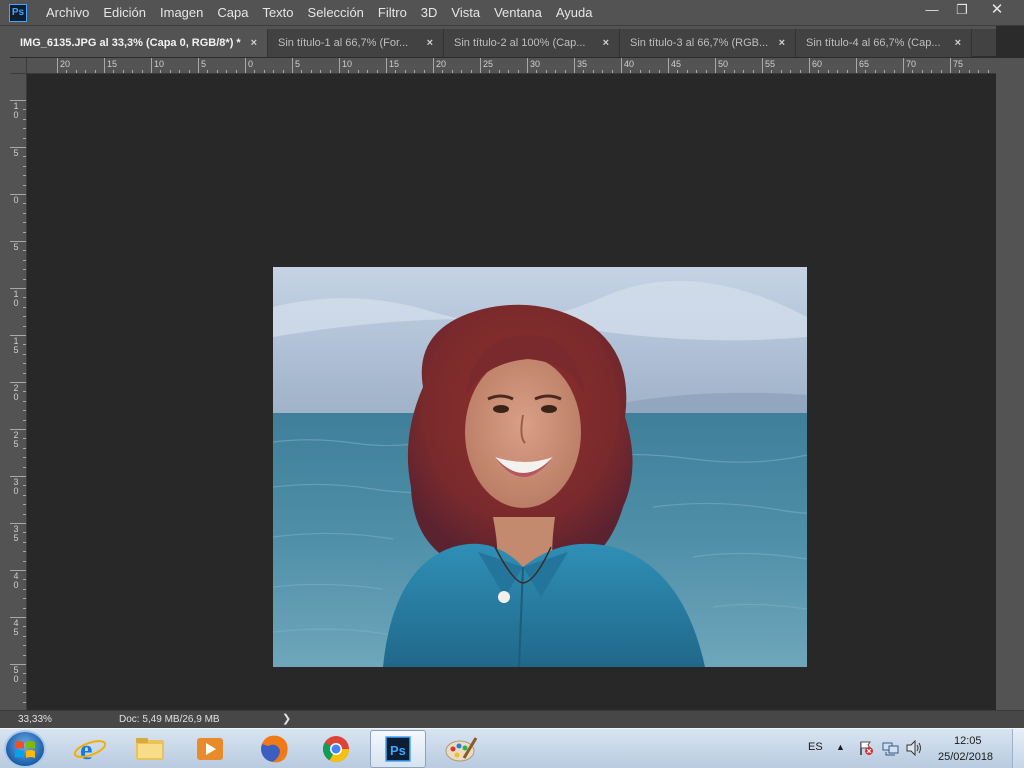  What do you see at coordinates (518, 12) in the screenshot?
I see `menu-ventana: Ventana` at bounding box center [518, 12].